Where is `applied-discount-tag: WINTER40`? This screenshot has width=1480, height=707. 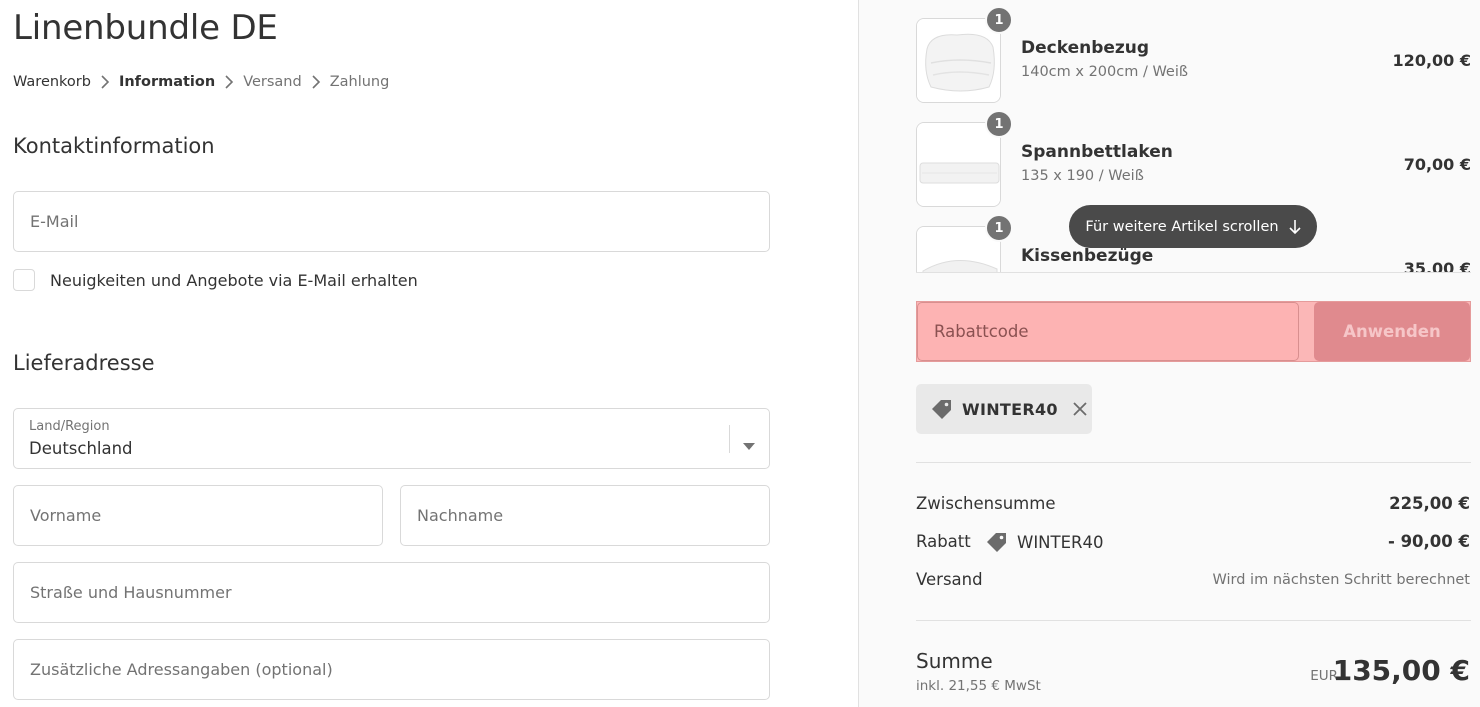 applied-discount-tag: WINTER40 is located at coordinates (1004, 409).